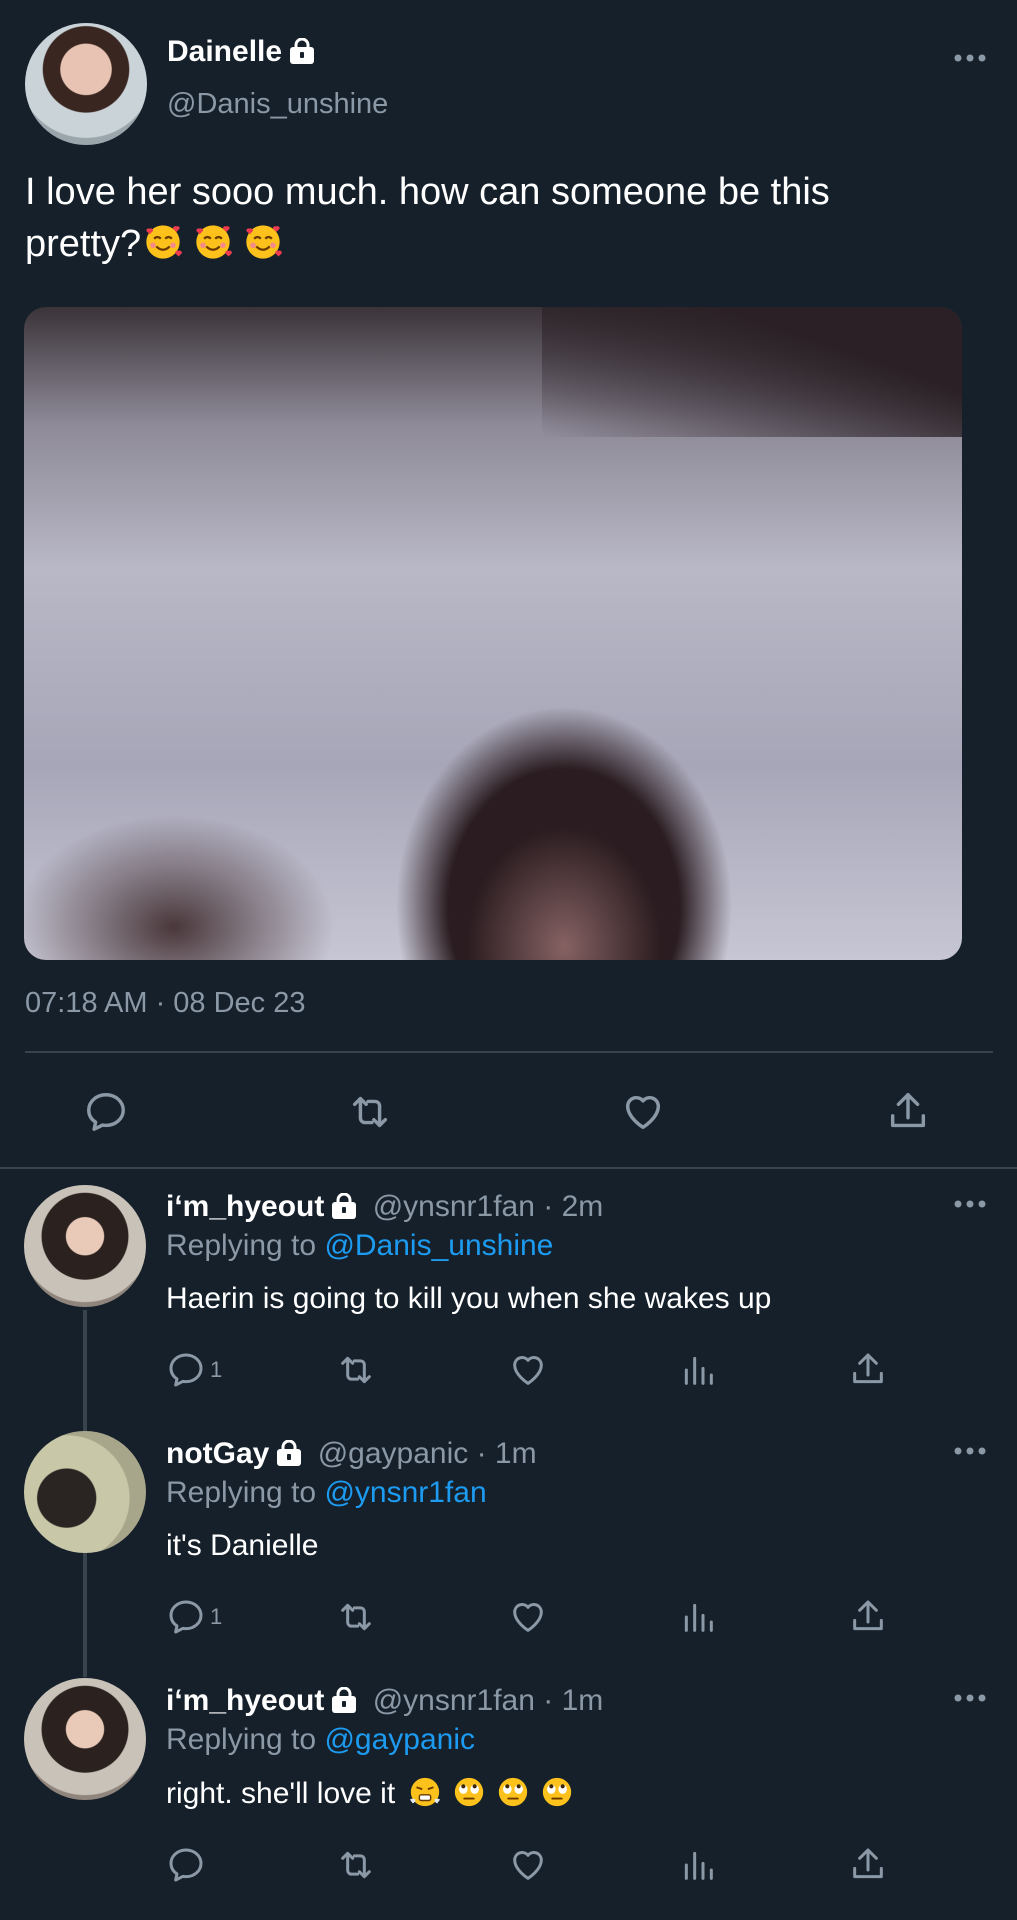 The image size is (1017, 1920). I want to click on replying-to-mention: @Danis_unshine, so click(438, 1245).